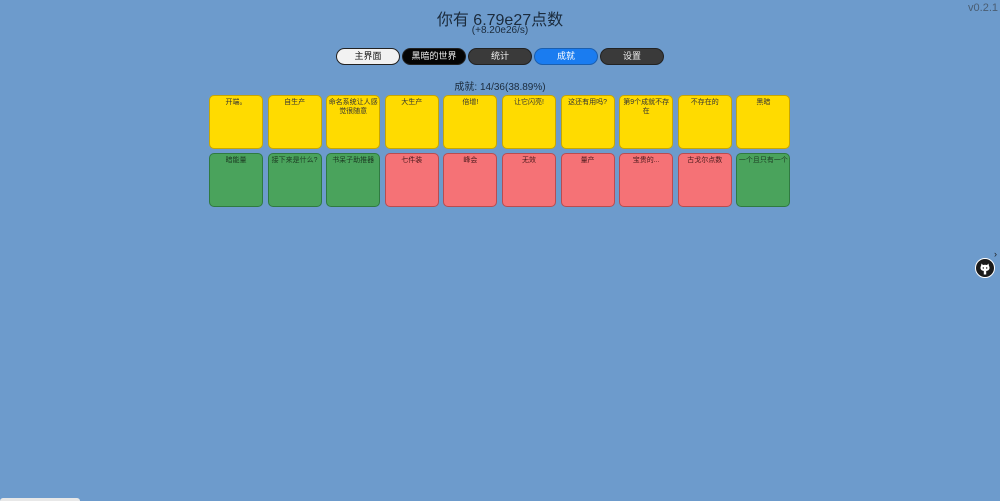  What do you see at coordinates (500, 87) in the screenshot?
I see `achievements-summary: 成就: 14/36(38.89%)` at bounding box center [500, 87].